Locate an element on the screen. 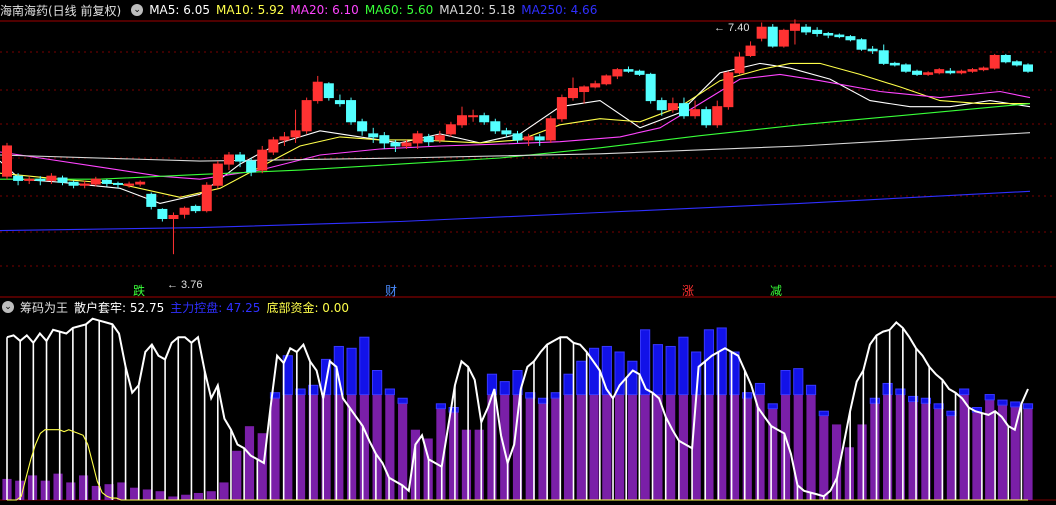 This screenshot has width=1056, height=505. ma120-label: MA120: 5.18 is located at coordinates (477, 10).